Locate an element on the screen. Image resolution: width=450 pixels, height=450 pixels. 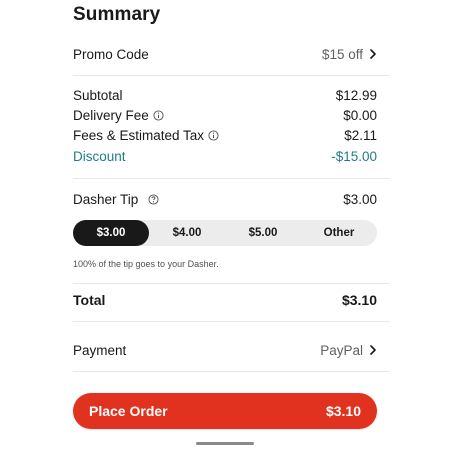
dasher-tip-label: Dasher Tip is located at coordinates (106, 199).